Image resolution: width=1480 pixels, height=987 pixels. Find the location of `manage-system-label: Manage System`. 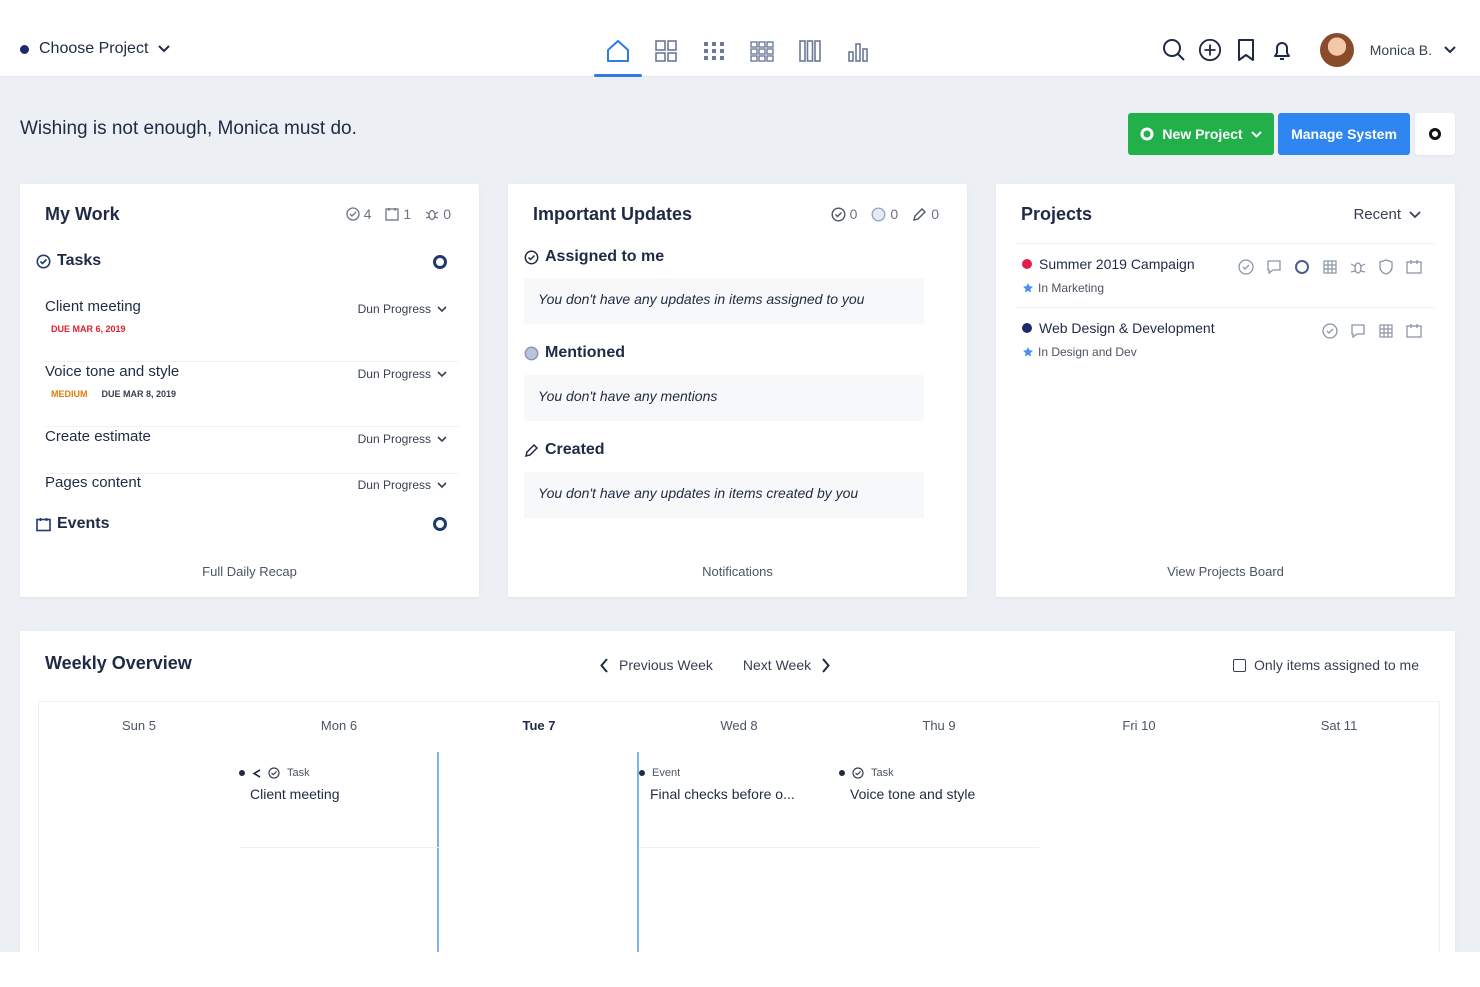

manage-system-label: Manage System is located at coordinates (1344, 134).